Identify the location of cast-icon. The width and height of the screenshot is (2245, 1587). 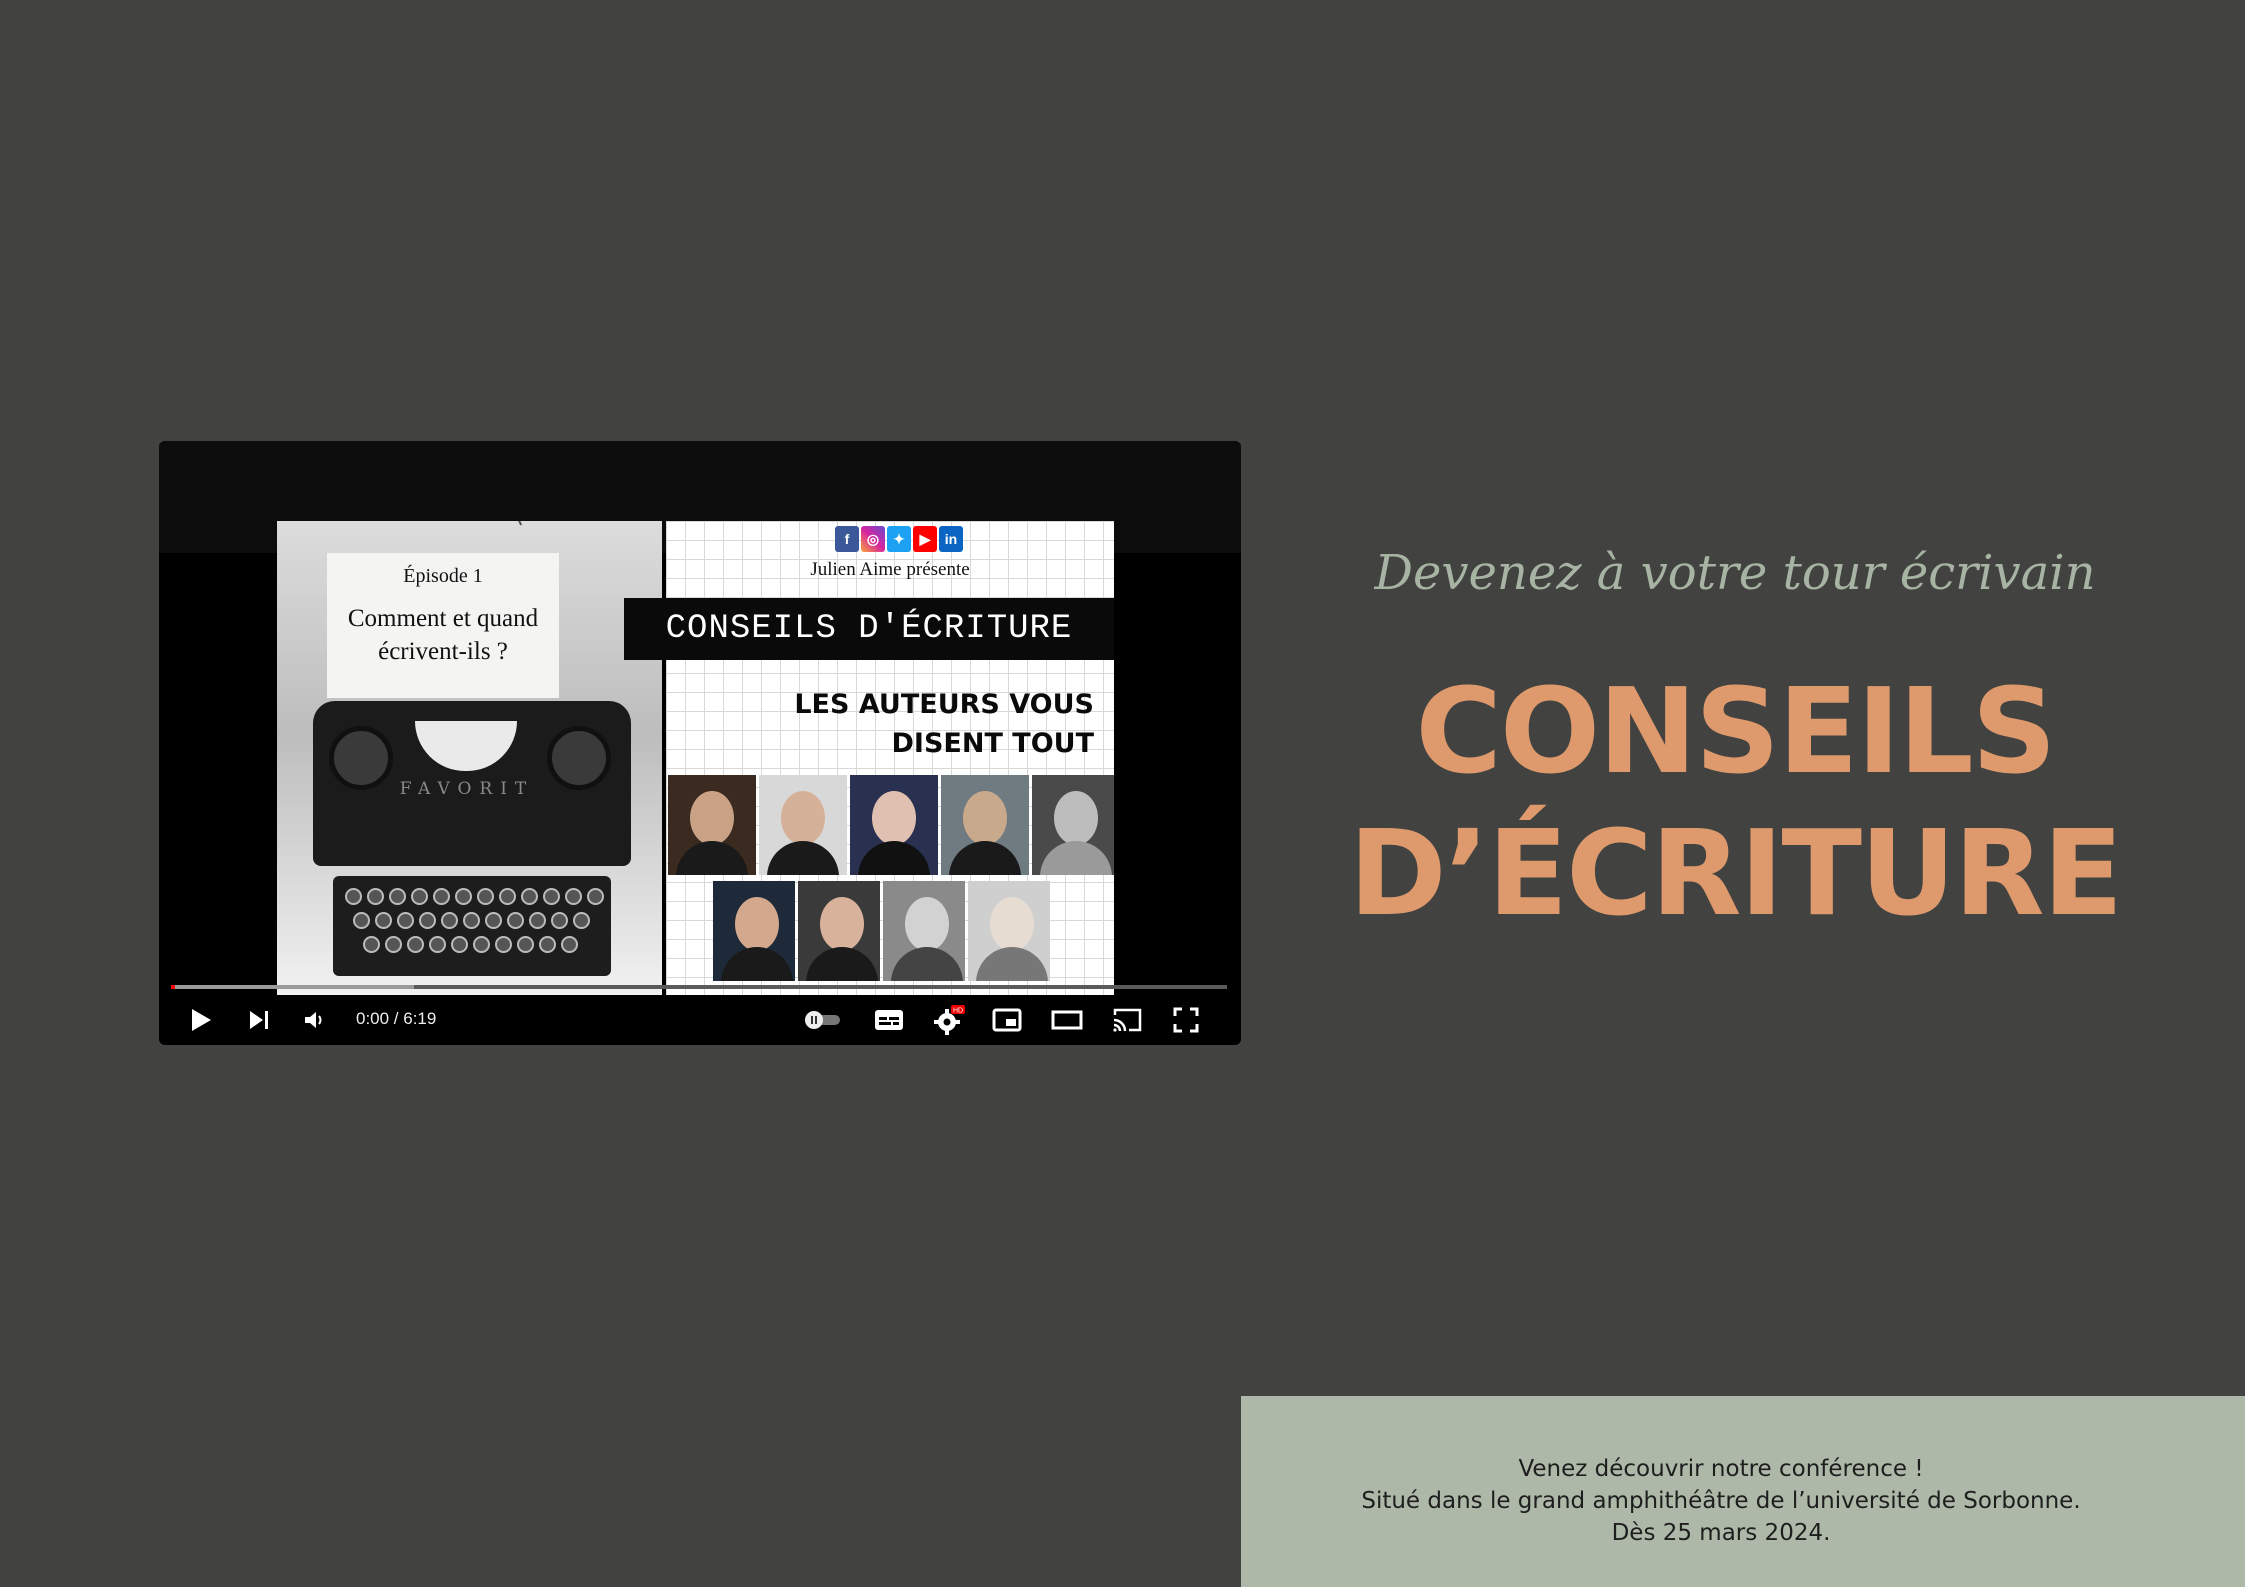
(1127, 1020).